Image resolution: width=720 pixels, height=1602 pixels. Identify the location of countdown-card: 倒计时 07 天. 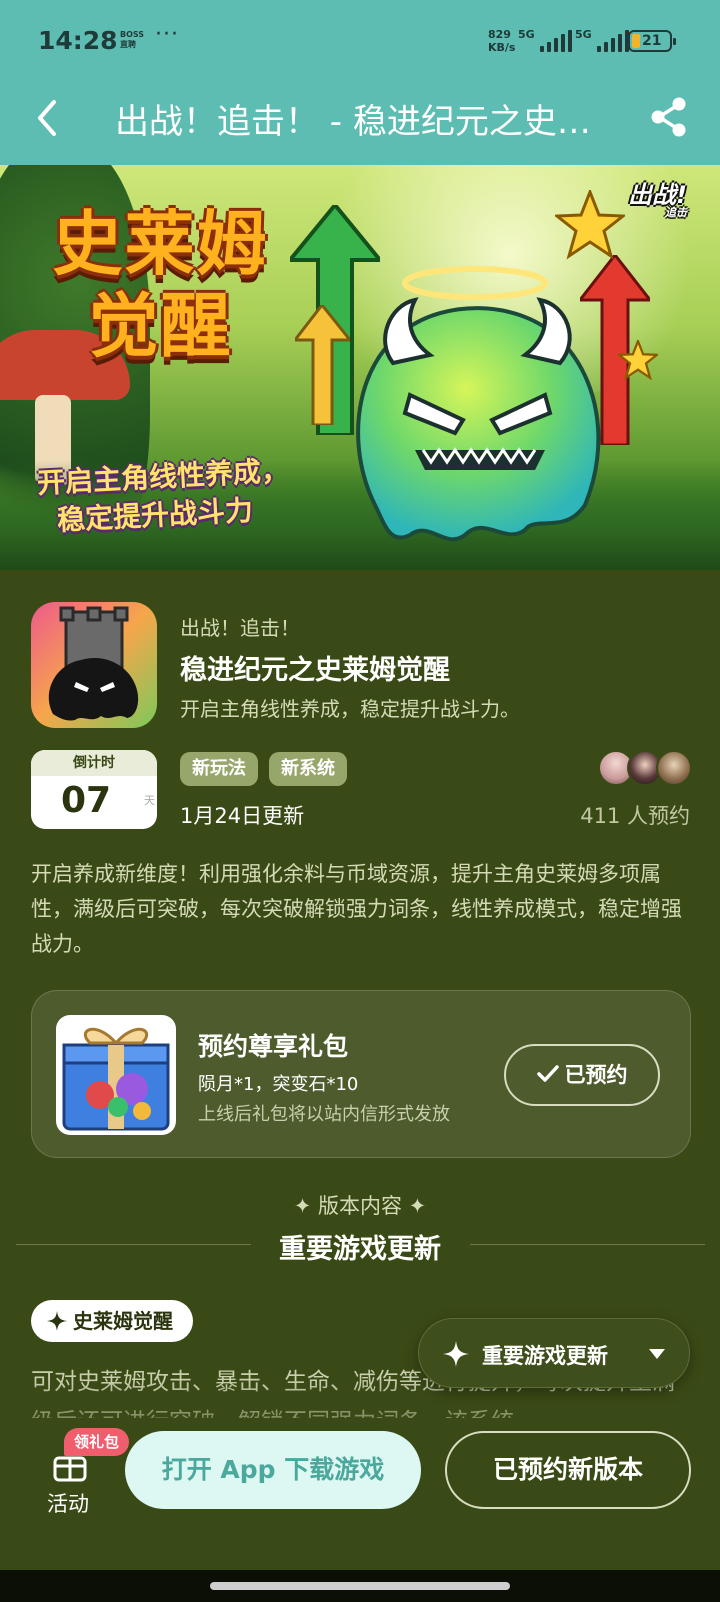
(94, 789).